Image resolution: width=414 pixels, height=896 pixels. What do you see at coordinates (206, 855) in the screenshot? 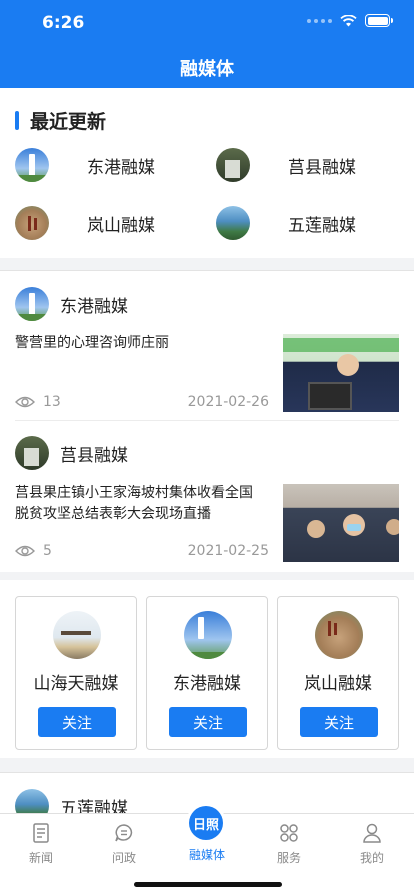
I see `tab-label: 融媒体` at bounding box center [206, 855].